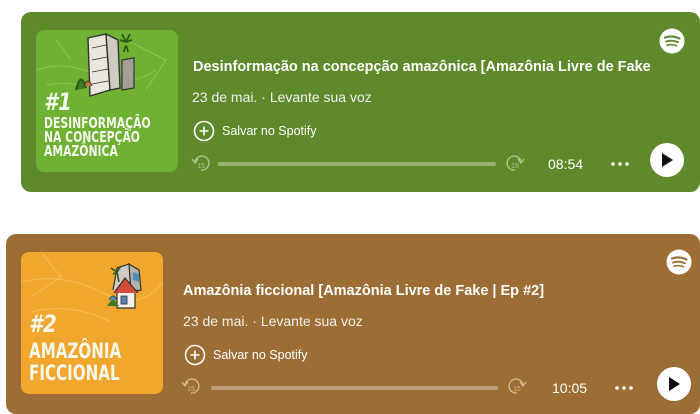  I want to click on cover-episode-number: #1, so click(58, 102).